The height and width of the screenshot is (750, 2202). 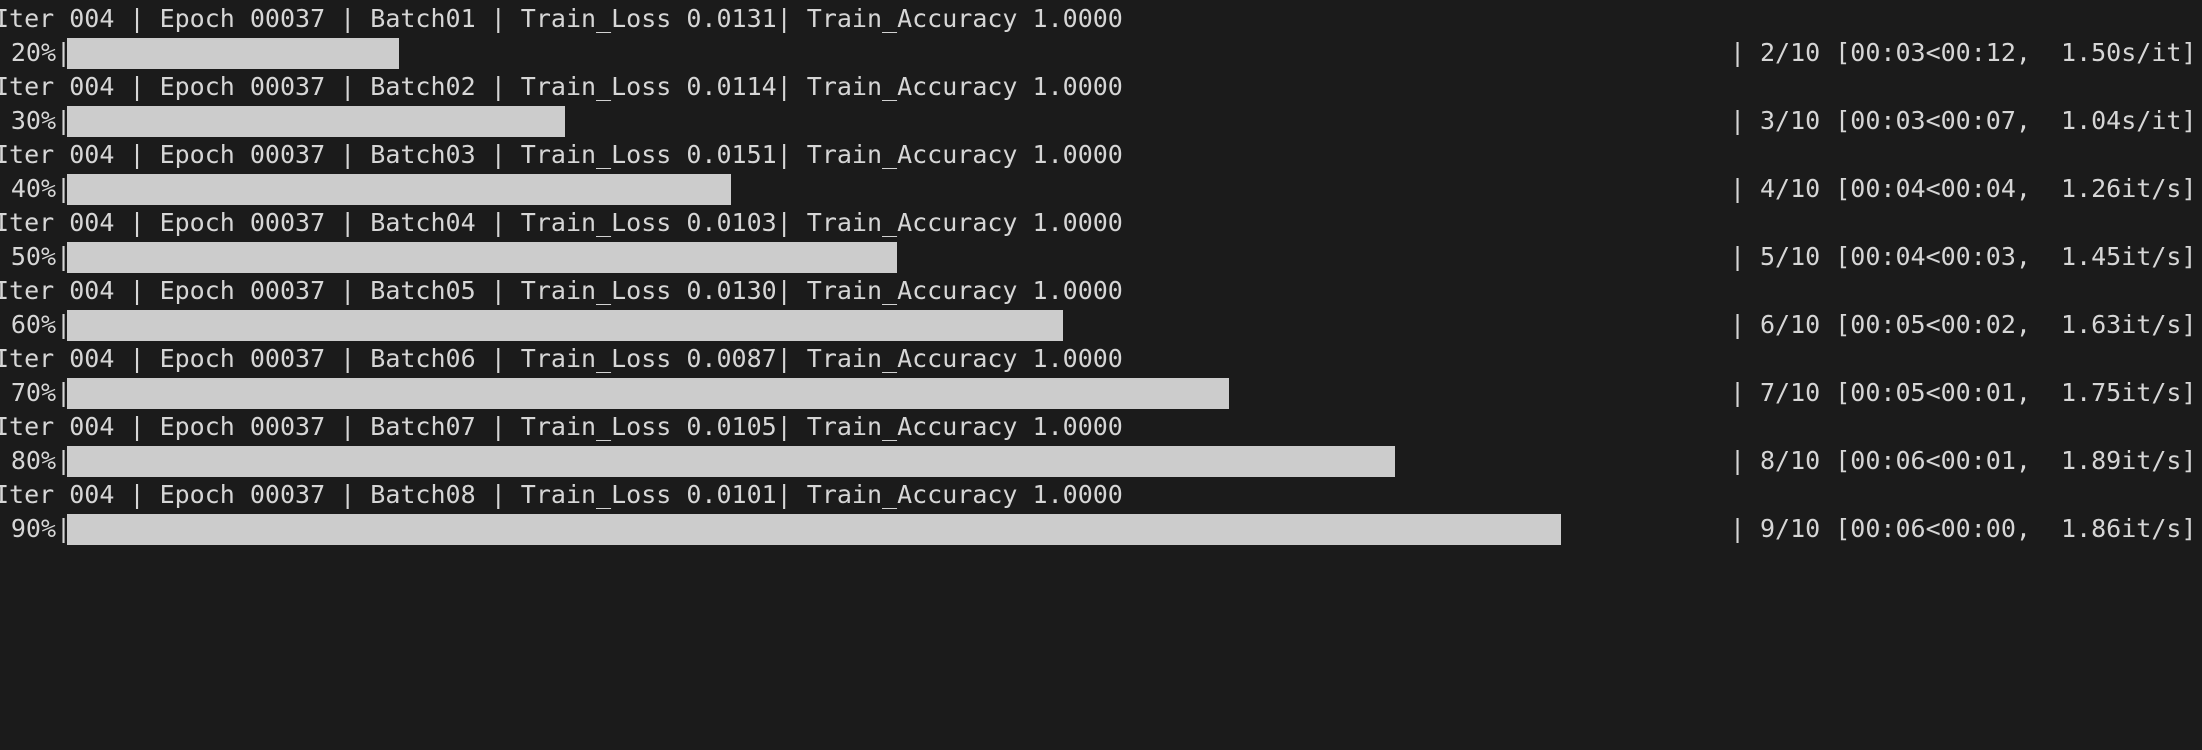 I want to click on progress-percent: 20%, so click(x=33, y=52).